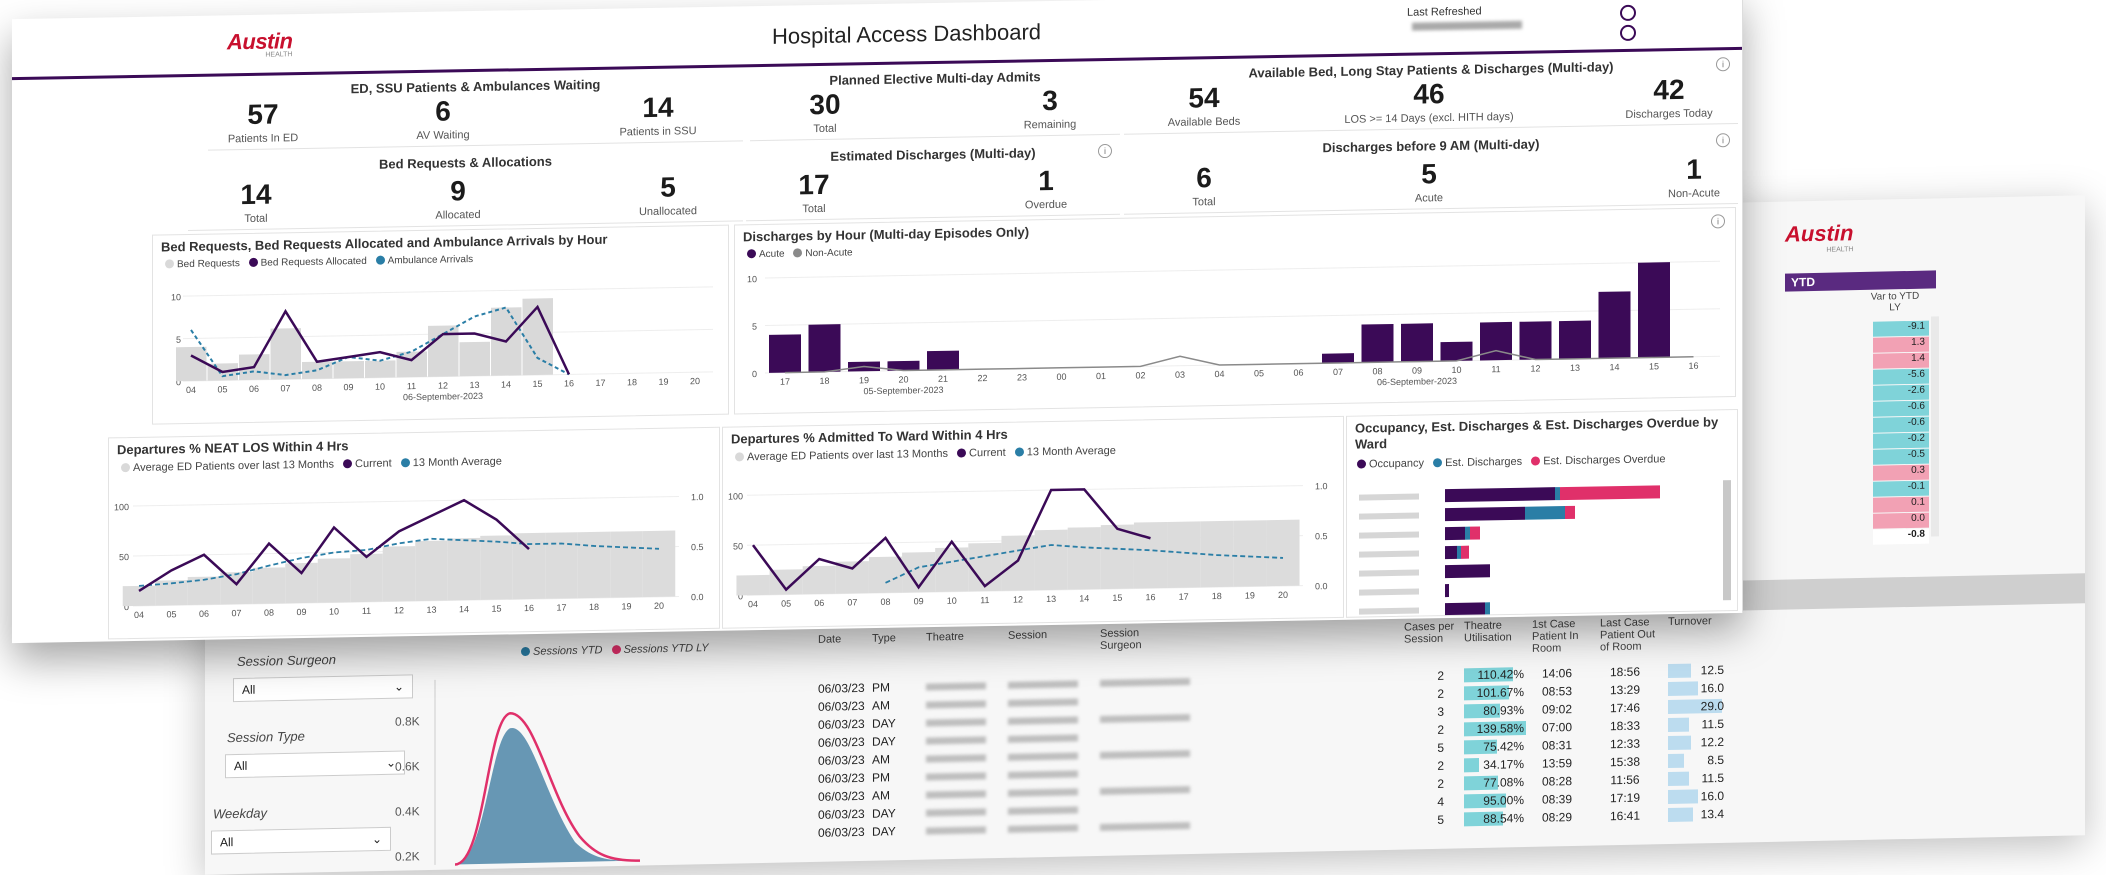 This screenshot has width=2106, height=875. Describe the element at coordinates (233, 466) in the screenshot. I see `legend-avg-ed: Average ED Patients over last 13 Months` at that location.